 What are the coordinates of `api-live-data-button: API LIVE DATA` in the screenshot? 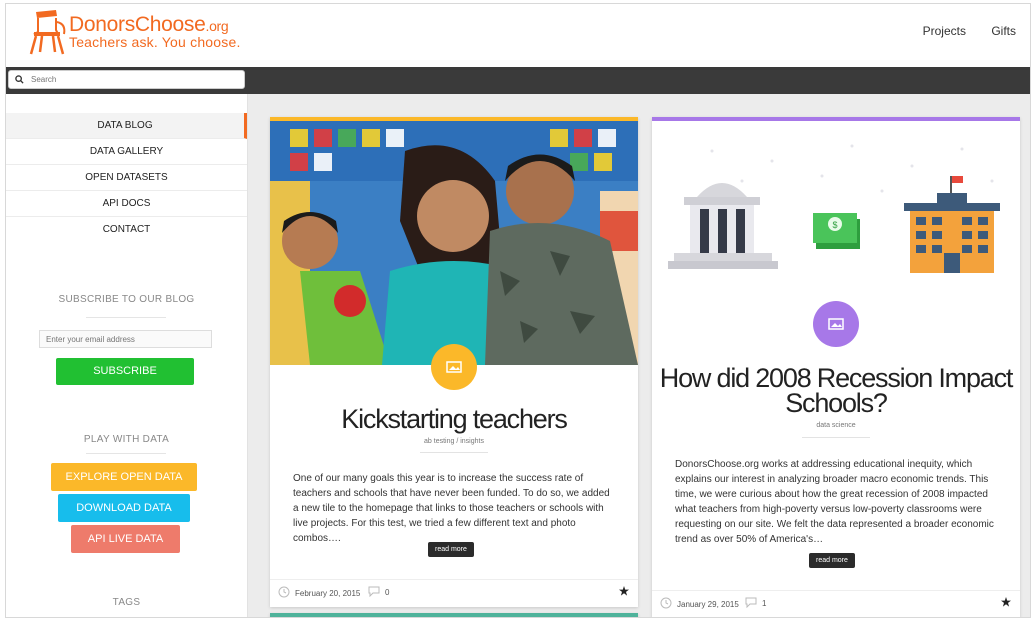 It's located at (125, 539).